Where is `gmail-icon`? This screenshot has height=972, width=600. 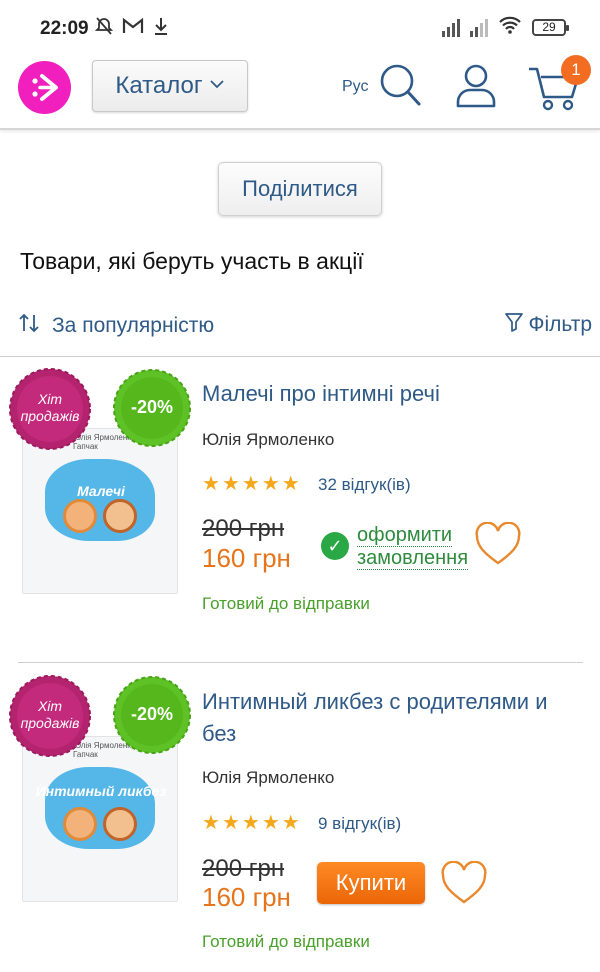
gmail-icon is located at coordinates (133, 28).